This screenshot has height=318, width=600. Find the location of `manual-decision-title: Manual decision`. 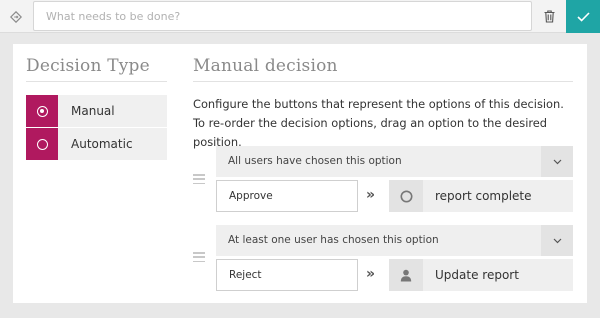

manual-decision-title: Manual decision is located at coordinates (265, 66).